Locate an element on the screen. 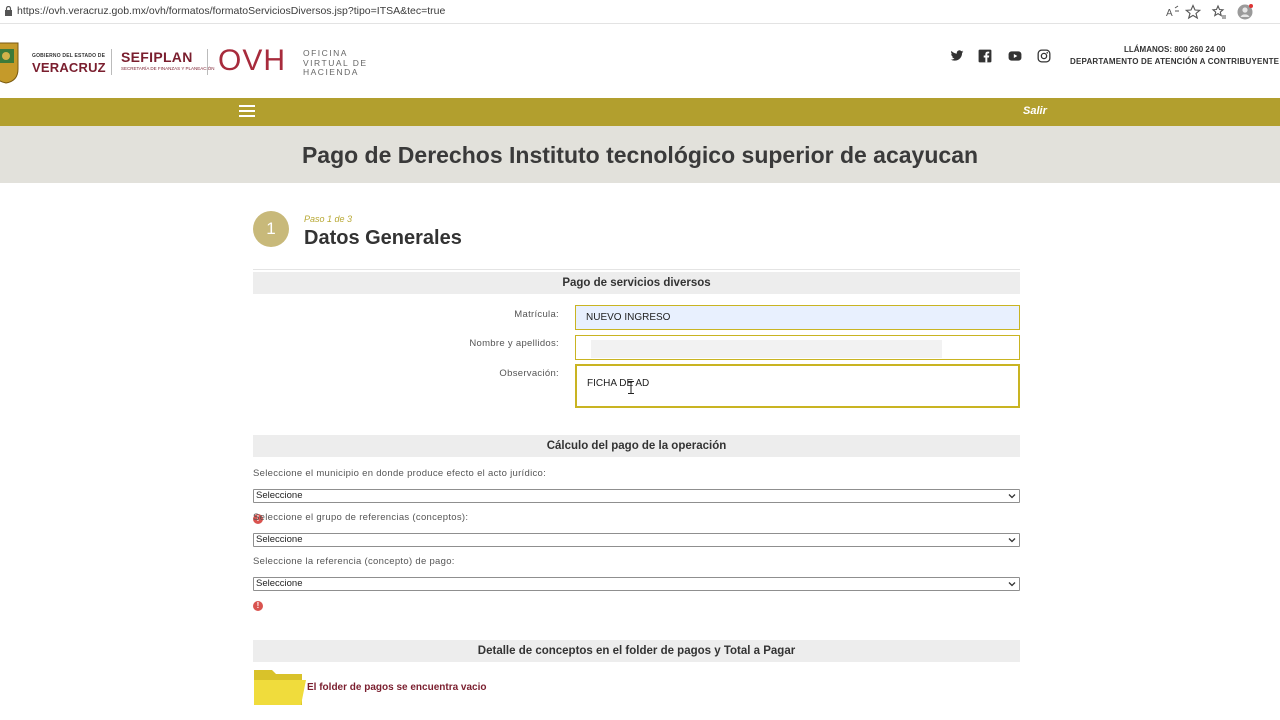 This screenshot has height=720, width=1280. sefiplan-text: SEFIPLAN is located at coordinates (157, 57).